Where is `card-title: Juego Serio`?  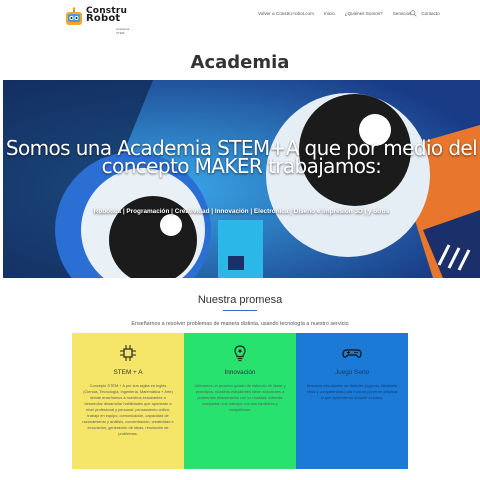 card-title: Juego Serio is located at coordinates (352, 372).